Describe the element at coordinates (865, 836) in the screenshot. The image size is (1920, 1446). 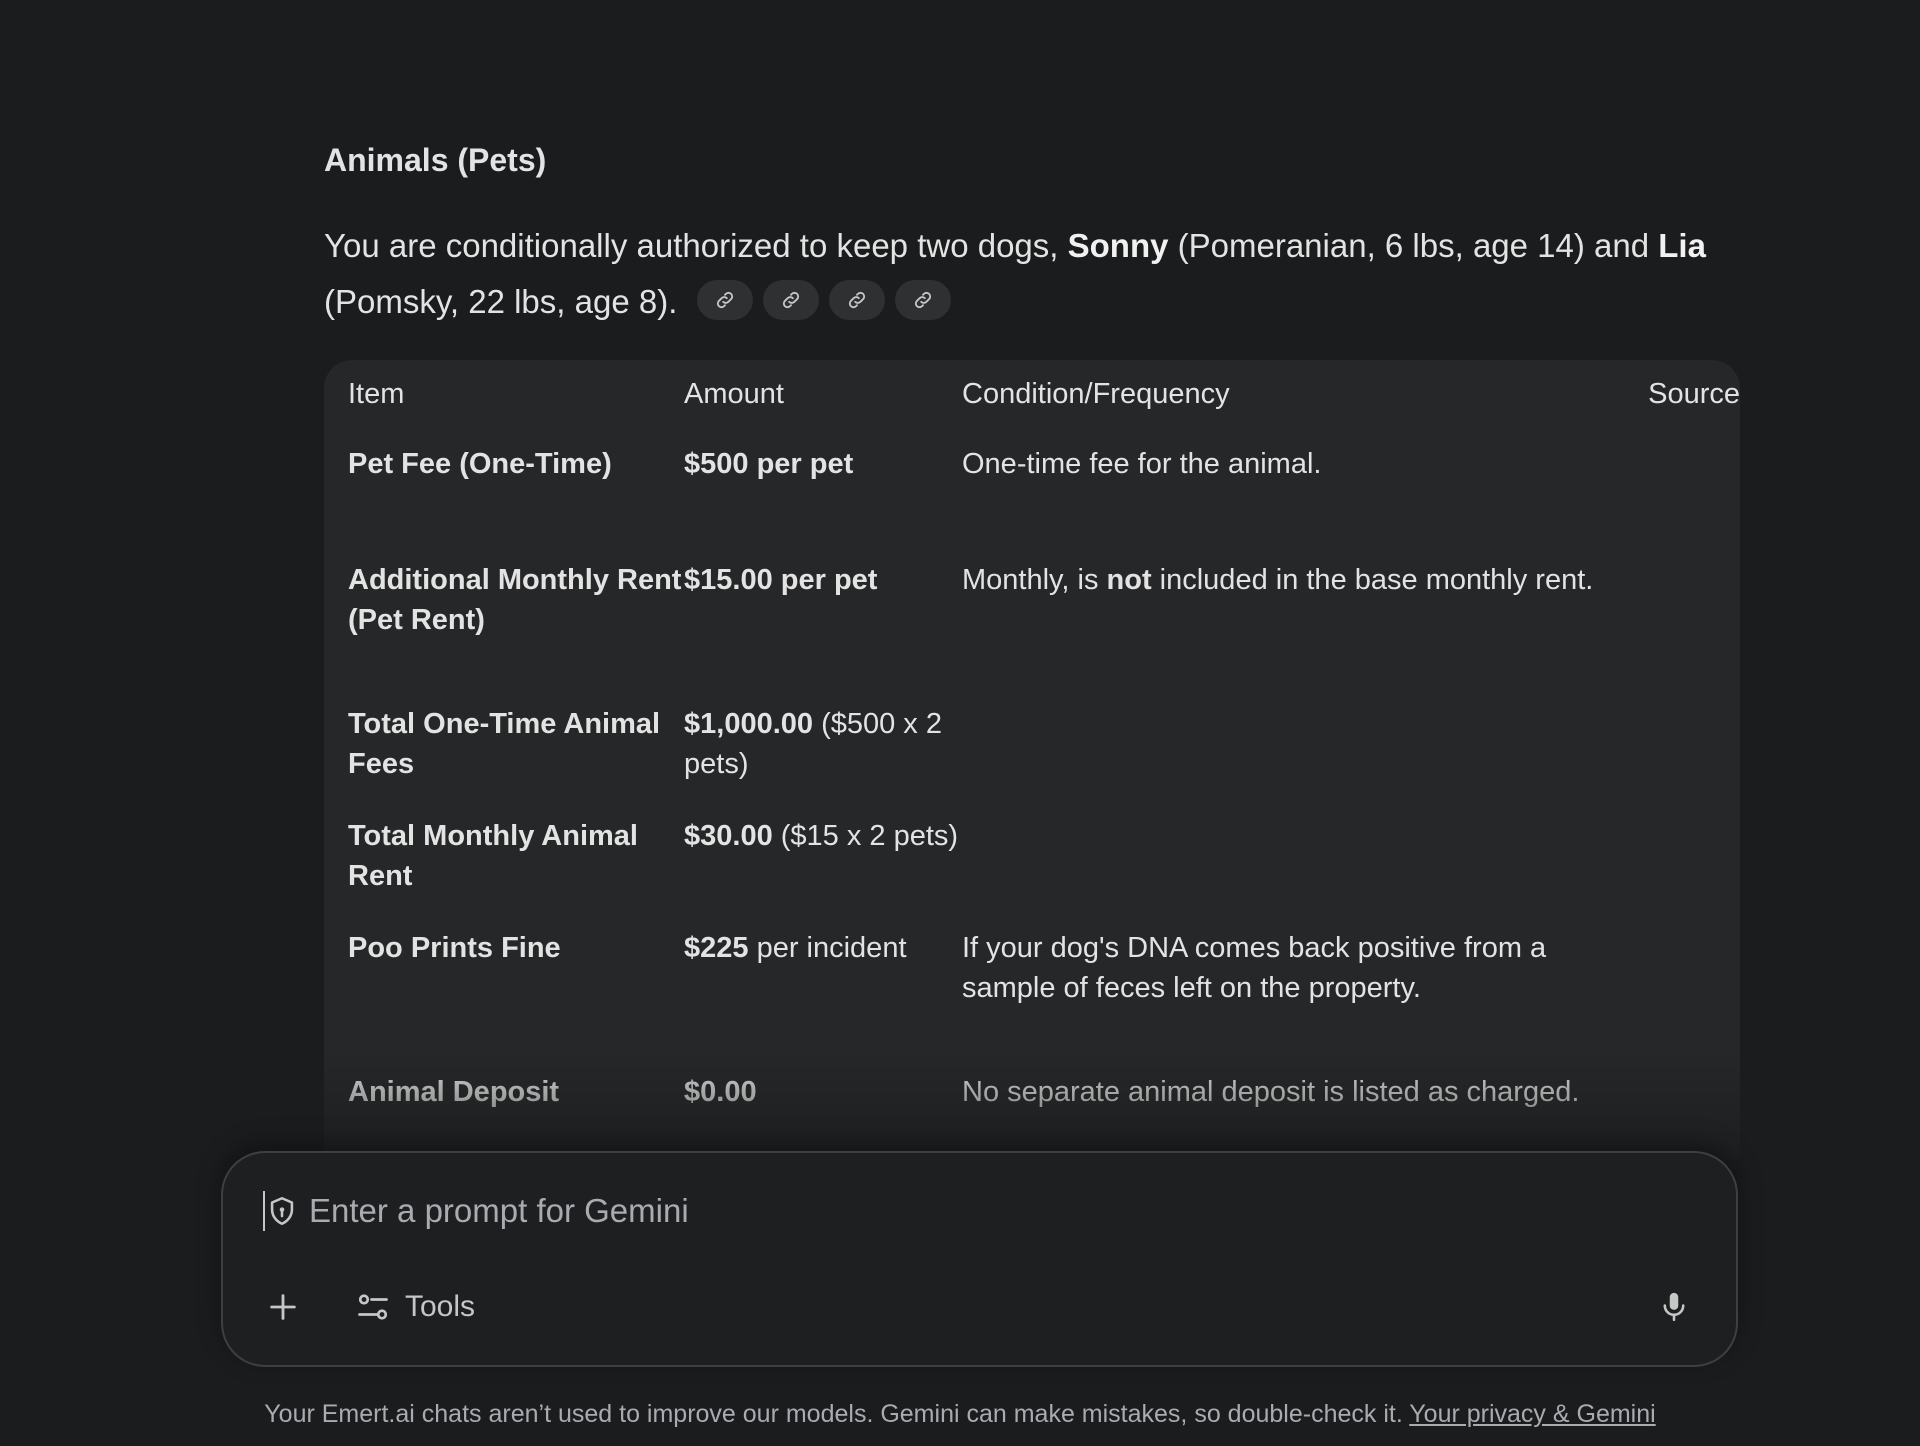
I see `amount-detail: ($15 x 2 pets)` at that location.